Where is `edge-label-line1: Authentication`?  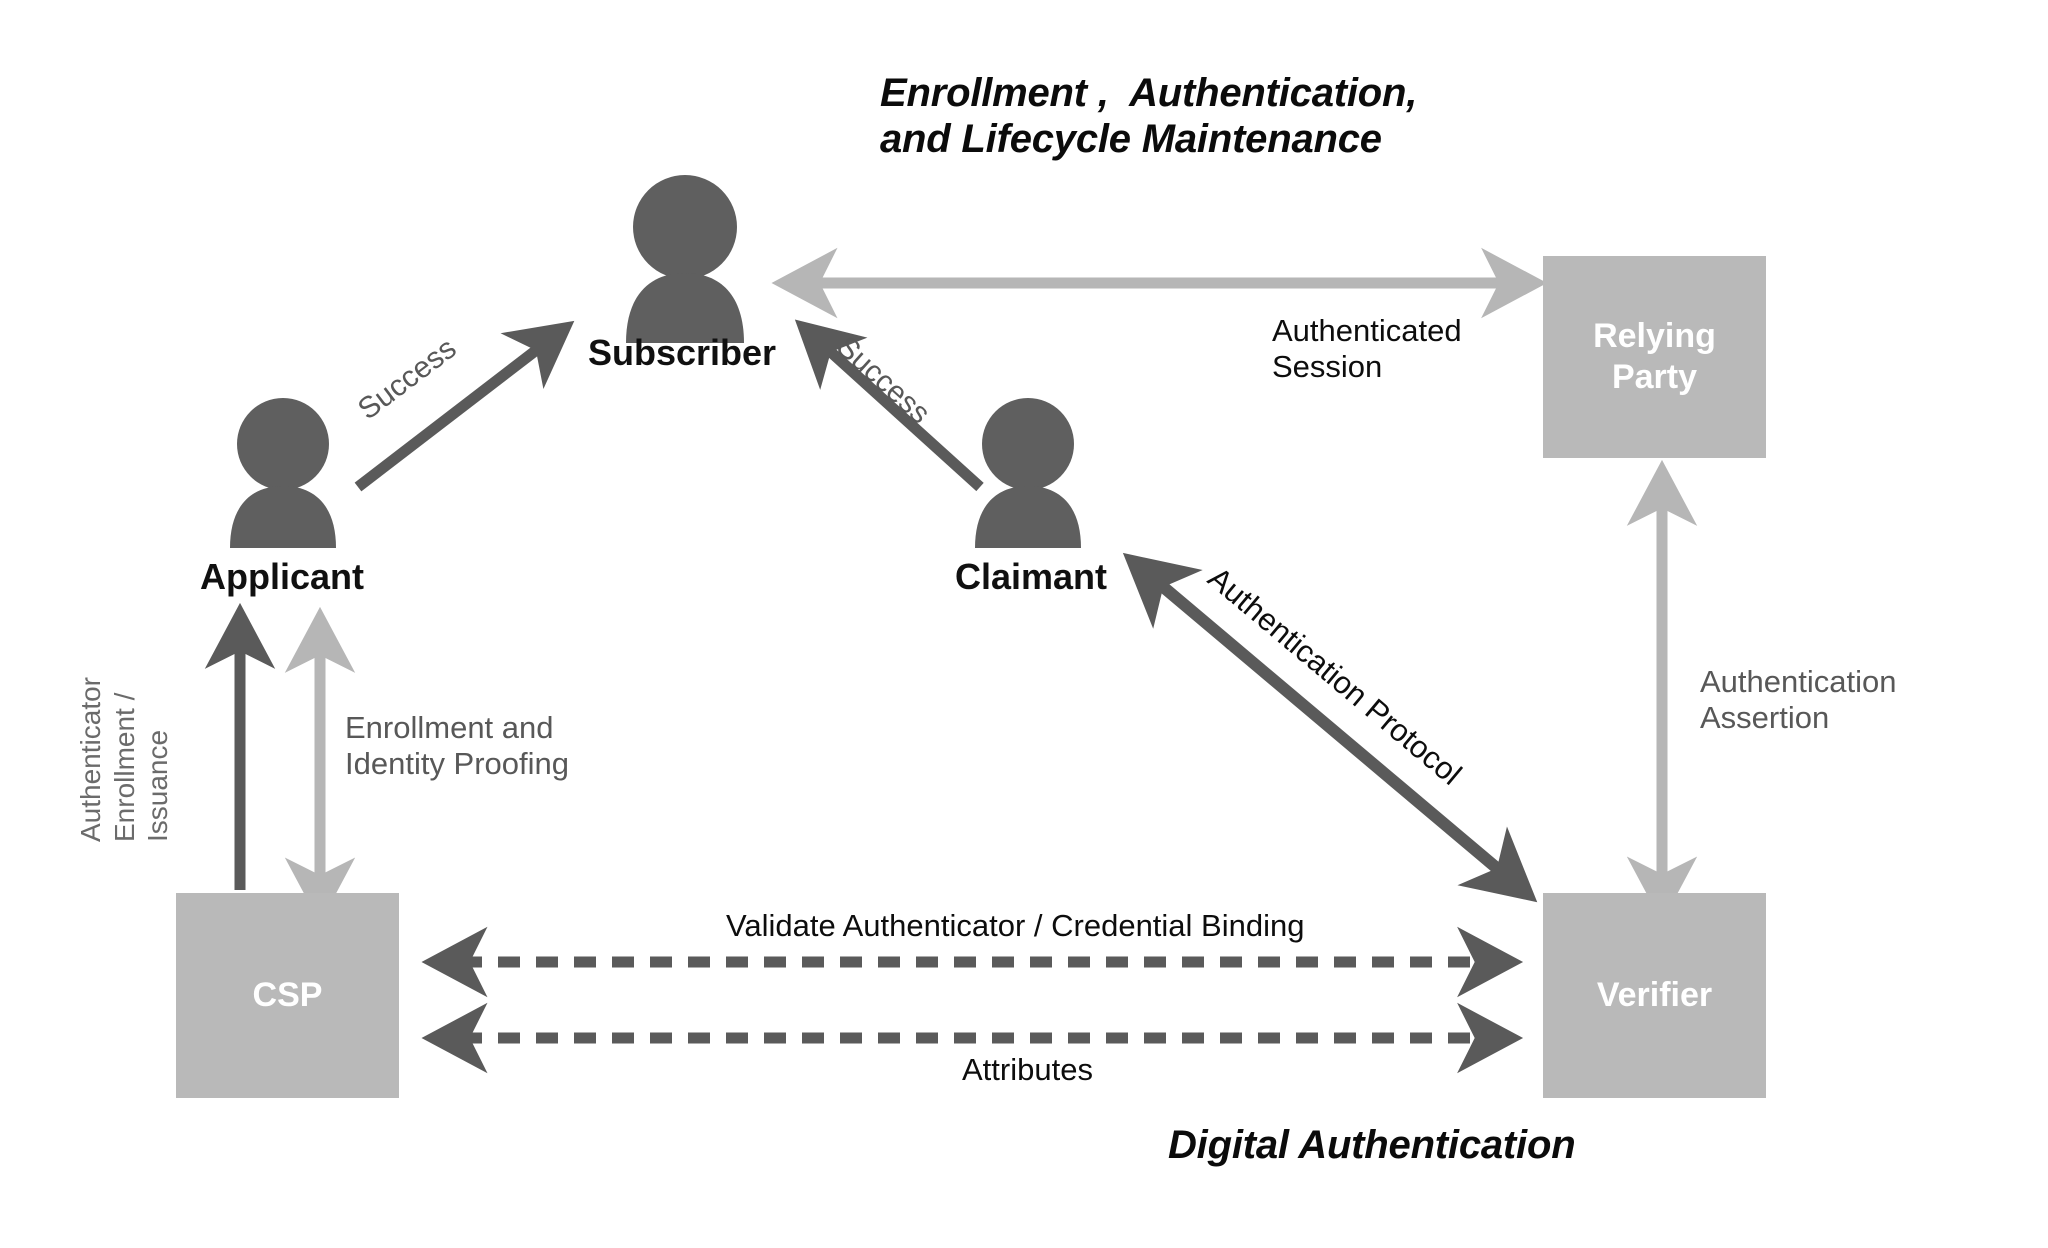 edge-label-line1: Authentication is located at coordinates (1798, 681).